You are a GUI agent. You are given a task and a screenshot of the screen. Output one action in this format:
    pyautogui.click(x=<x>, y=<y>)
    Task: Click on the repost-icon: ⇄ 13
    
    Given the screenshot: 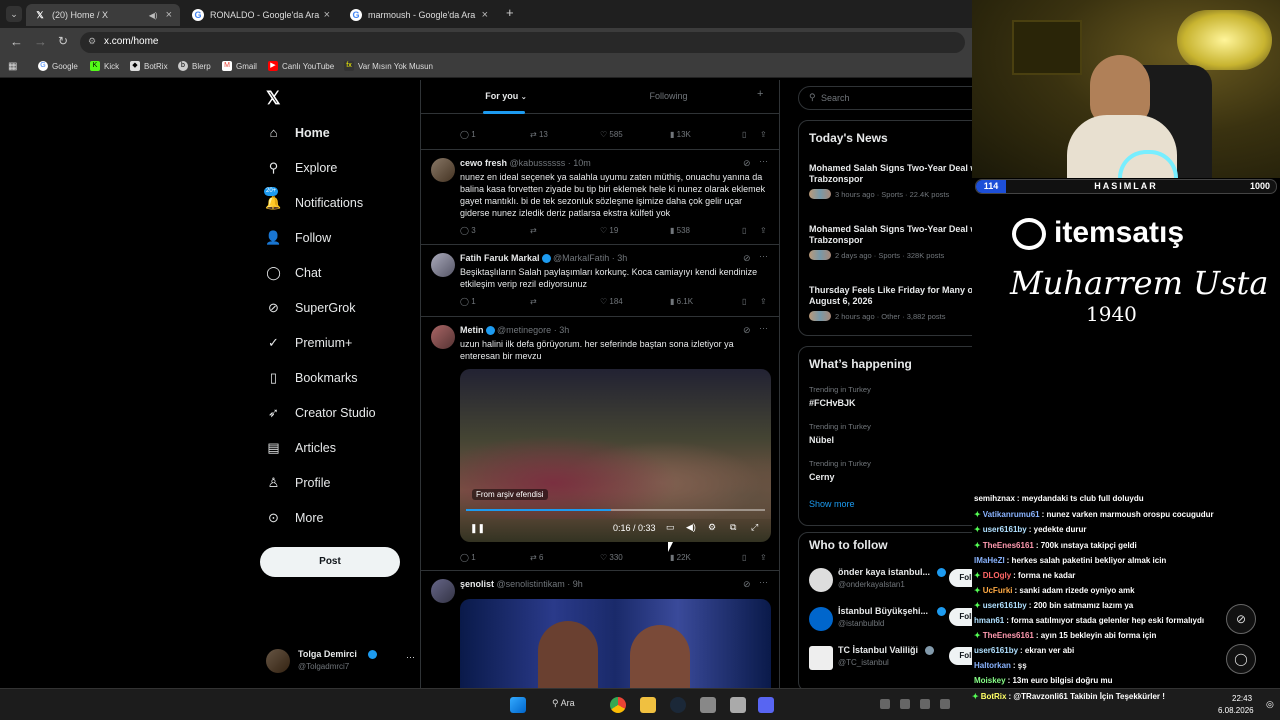 What is the action you would take?
    pyautogui.click(x=539, y=134)
    